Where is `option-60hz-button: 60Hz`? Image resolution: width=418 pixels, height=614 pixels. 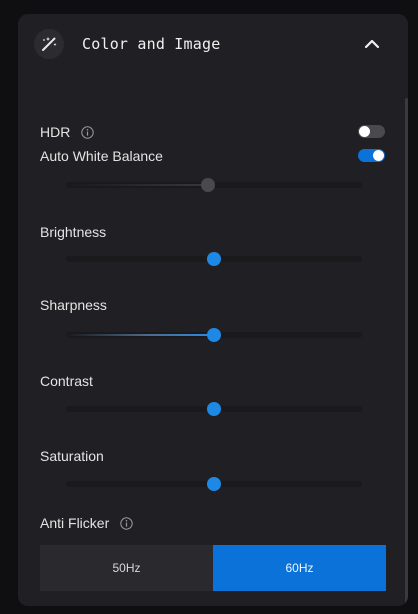 option-60hz-button: 60Hz is located at coordinates (299, 568).